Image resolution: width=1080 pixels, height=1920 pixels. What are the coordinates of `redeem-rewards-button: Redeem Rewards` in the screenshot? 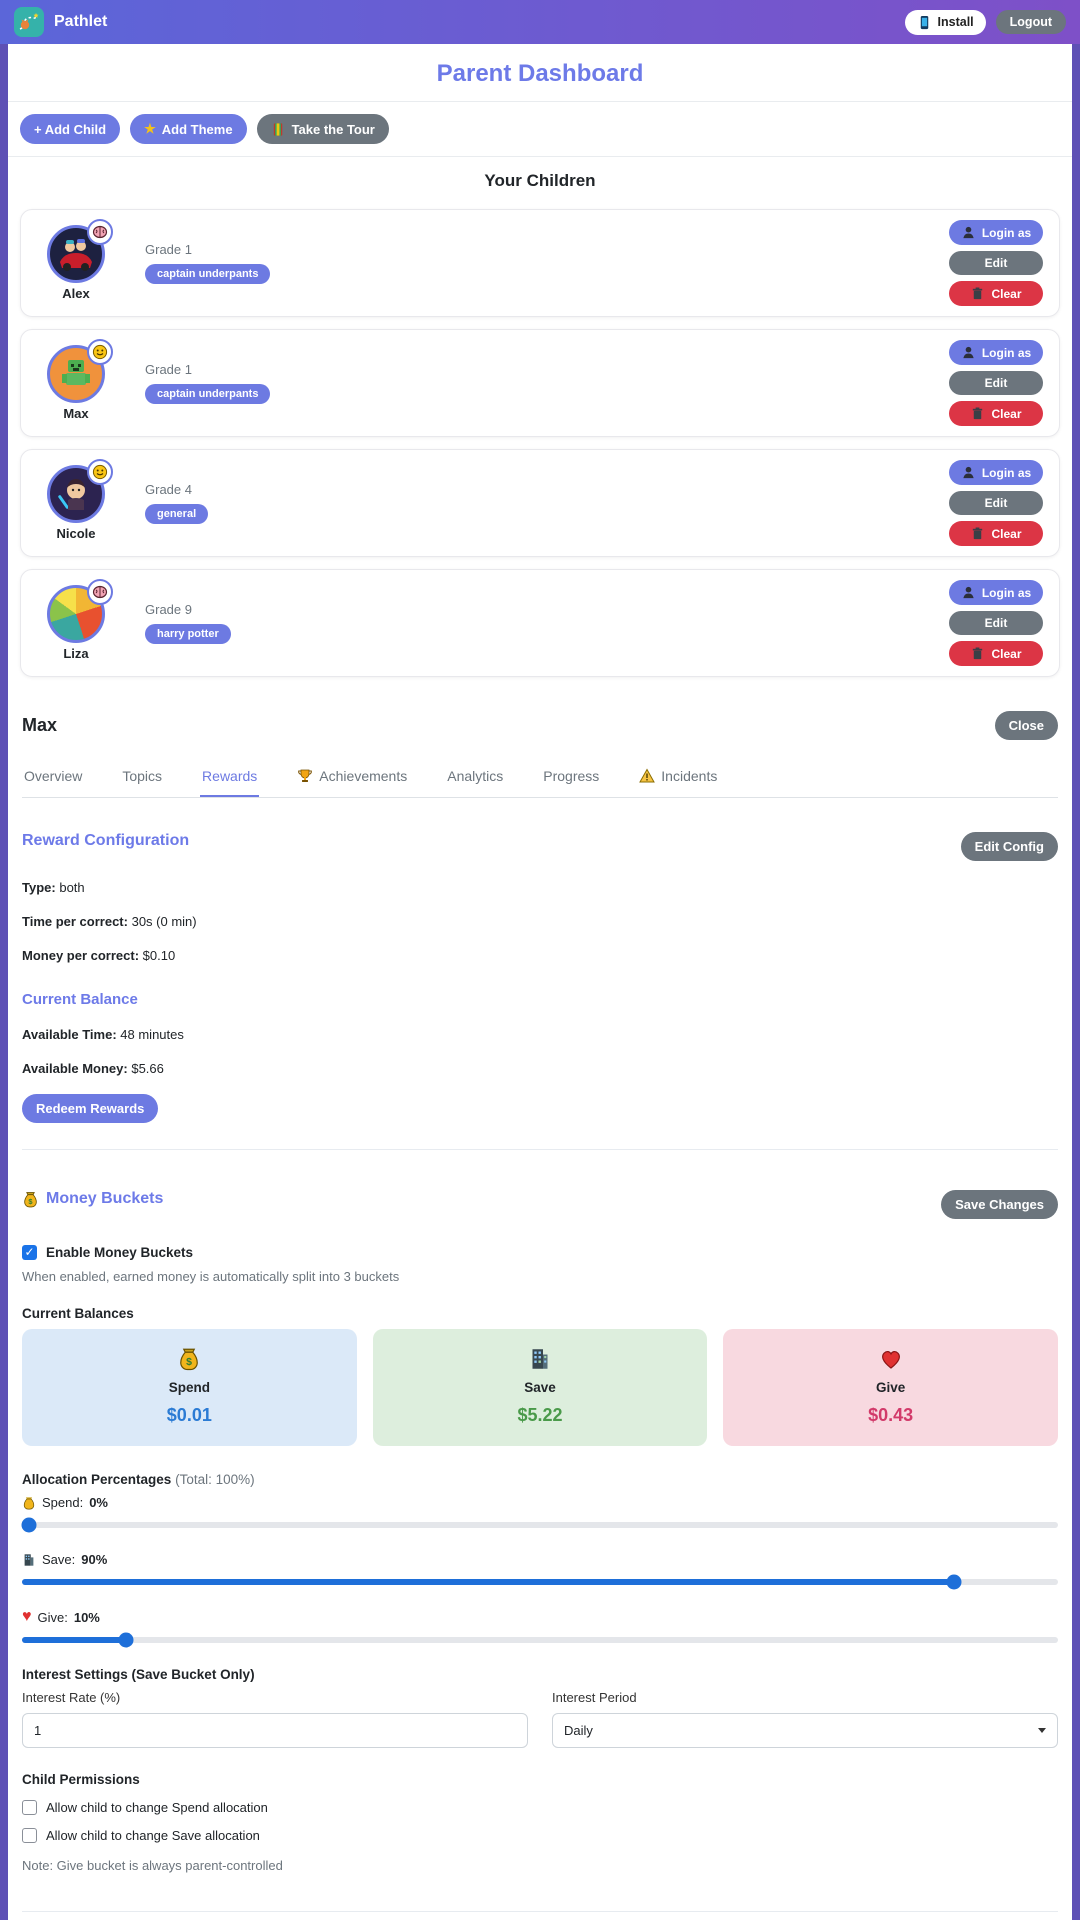 It's located at (90, 1108).